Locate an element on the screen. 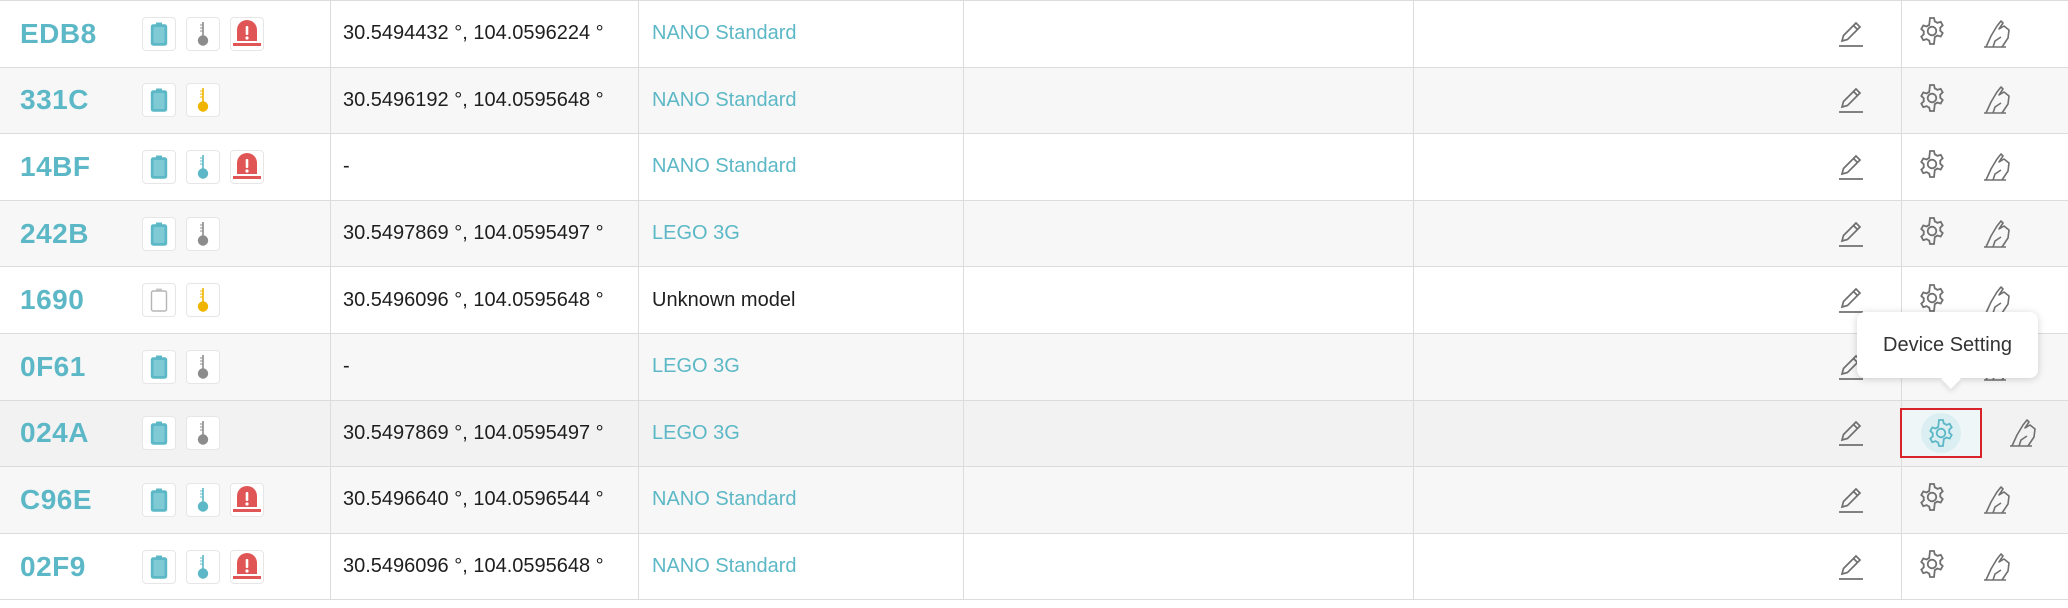  device-id: 024A is located at coordinates (63, 434).